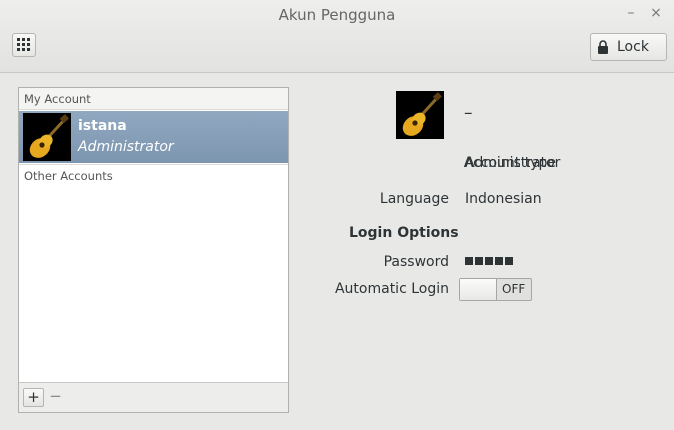 The image size is (674, 430). Describe the element at coordinates (404, 233) in the screenshot. I see `login-options-heading: Login Options` at that location.